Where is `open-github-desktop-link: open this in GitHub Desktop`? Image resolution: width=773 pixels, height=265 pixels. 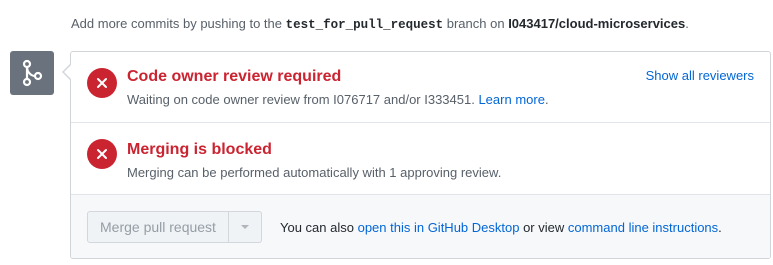
open-github-desktop-link: open this in GitHub Desktop is located at coordinates (439, 227).